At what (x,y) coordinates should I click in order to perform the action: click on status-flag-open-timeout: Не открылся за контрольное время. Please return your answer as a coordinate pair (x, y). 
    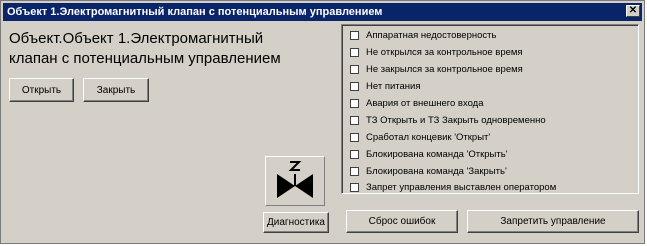
    Looking at the image, I should click on (436, 52).